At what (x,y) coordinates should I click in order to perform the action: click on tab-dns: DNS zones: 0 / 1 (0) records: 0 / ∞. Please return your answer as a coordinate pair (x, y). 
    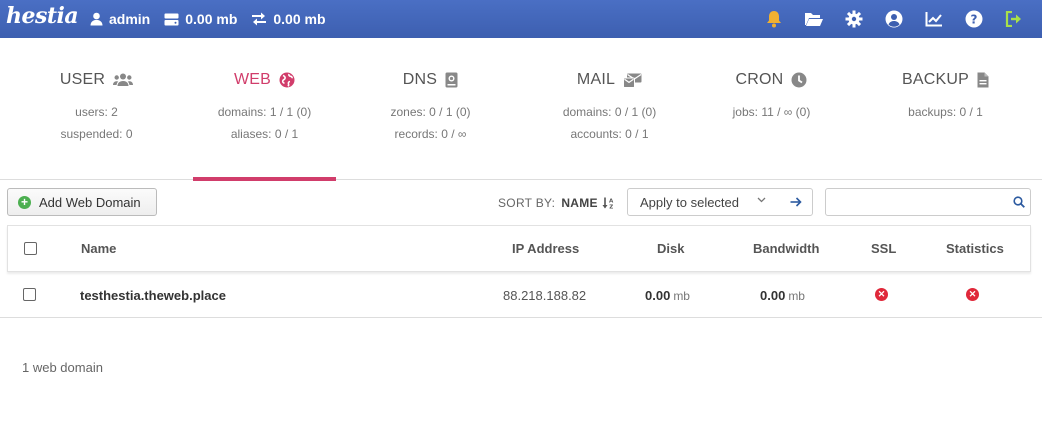
    Looking at the image, I should click on (430, 109).